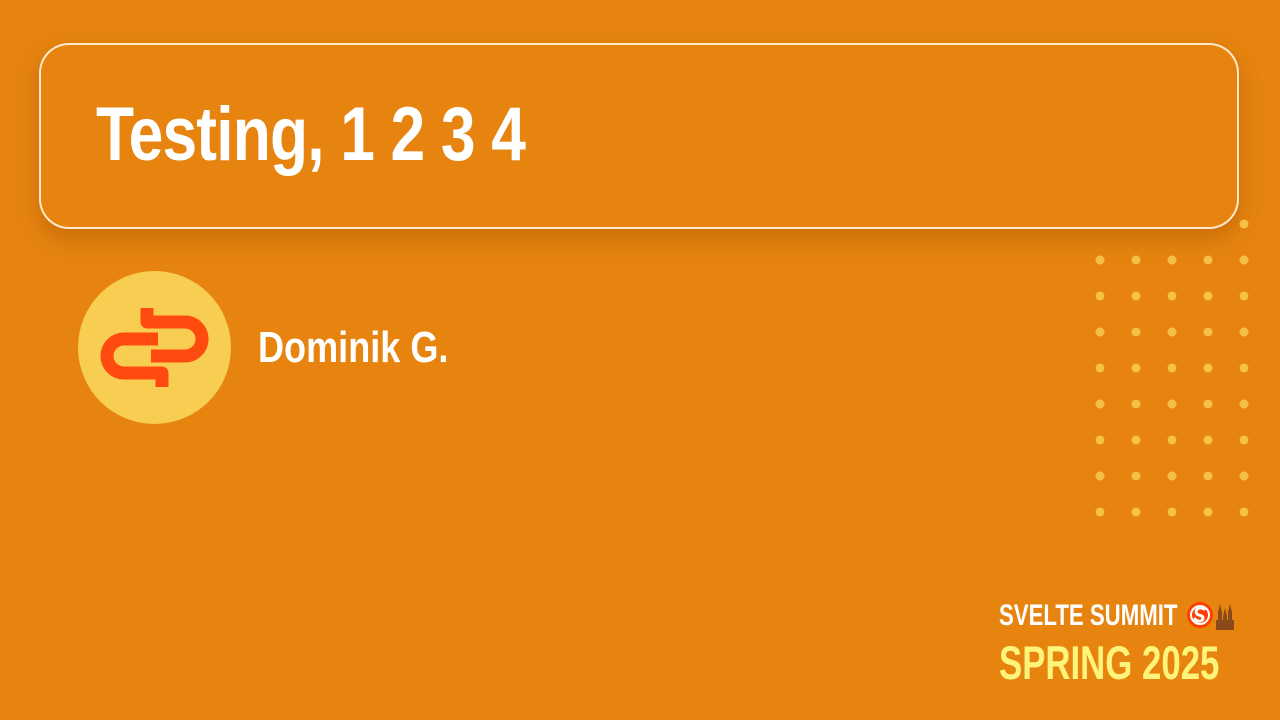  I want to click on speaker-name: Dominik G., so click(353, 347).